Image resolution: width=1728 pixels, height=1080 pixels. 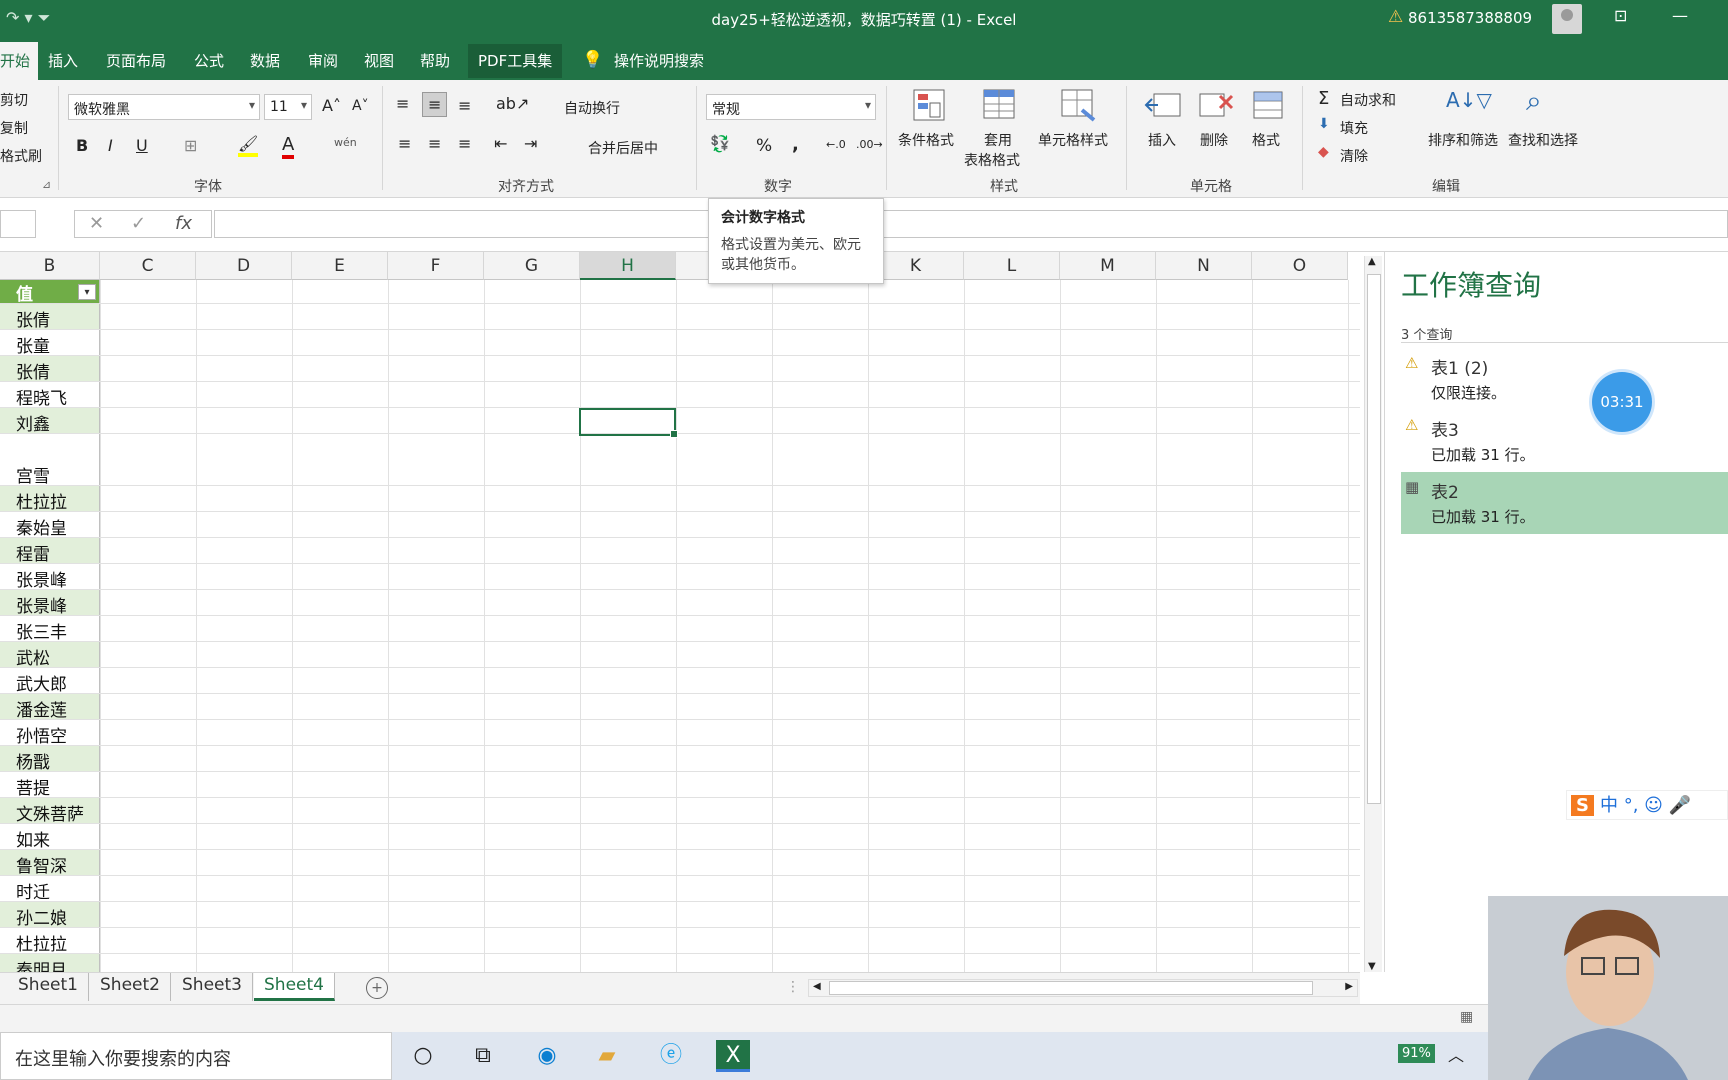 I want to click on cortana-icon: ○, so click(x=423, y=1056).